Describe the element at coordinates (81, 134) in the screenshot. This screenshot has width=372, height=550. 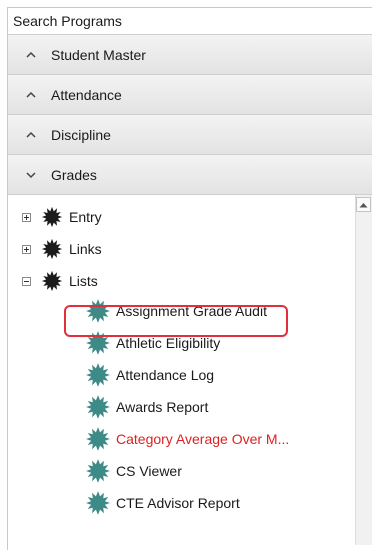
I see `section-label: Discipline` at that location.